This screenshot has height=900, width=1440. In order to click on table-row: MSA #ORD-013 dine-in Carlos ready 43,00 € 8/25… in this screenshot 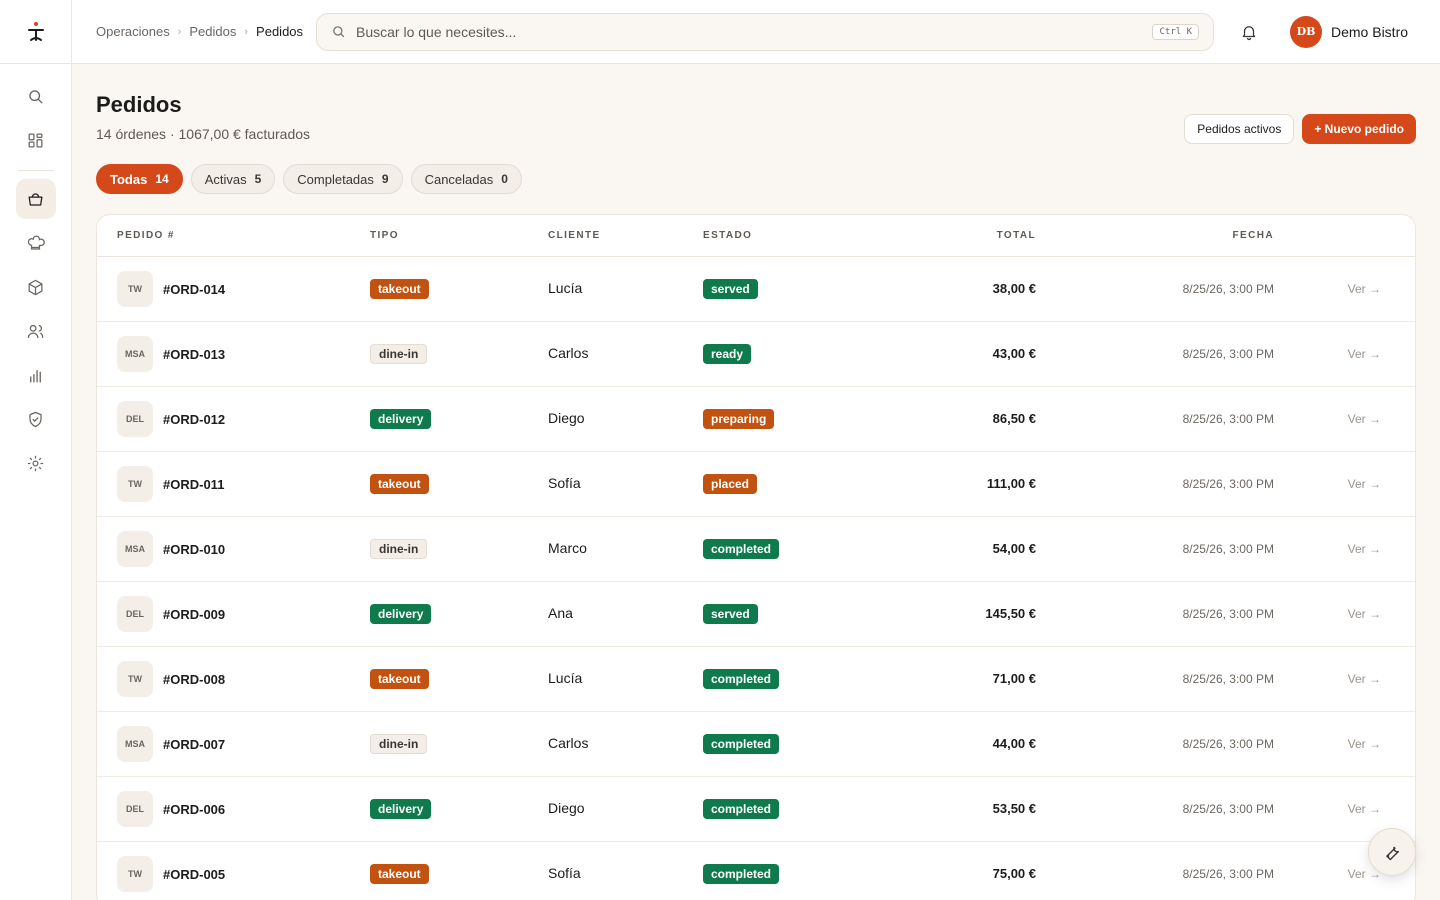, I will do `click(756, 354)`.